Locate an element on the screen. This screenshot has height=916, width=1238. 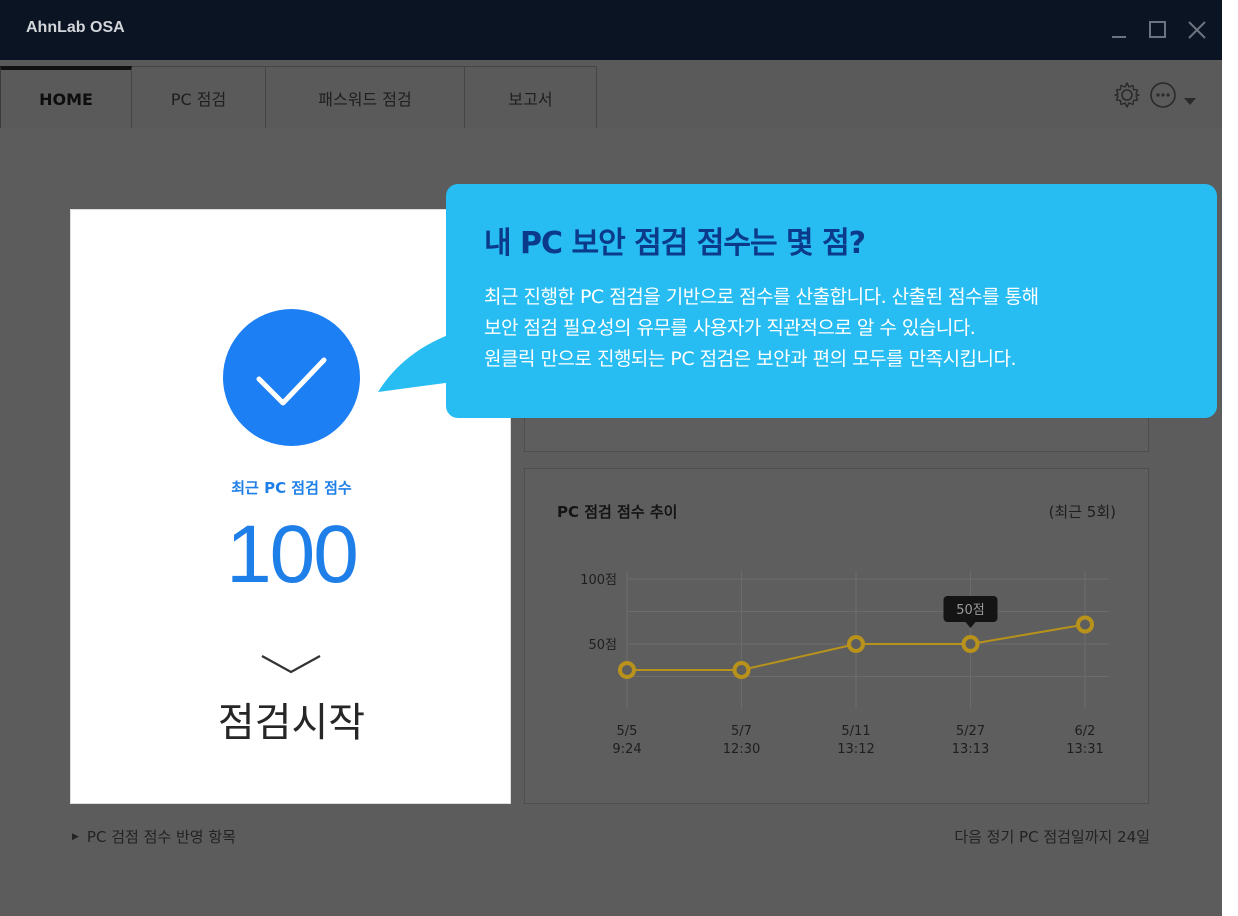
check-circle-icon is located at coordinates (291, 377).